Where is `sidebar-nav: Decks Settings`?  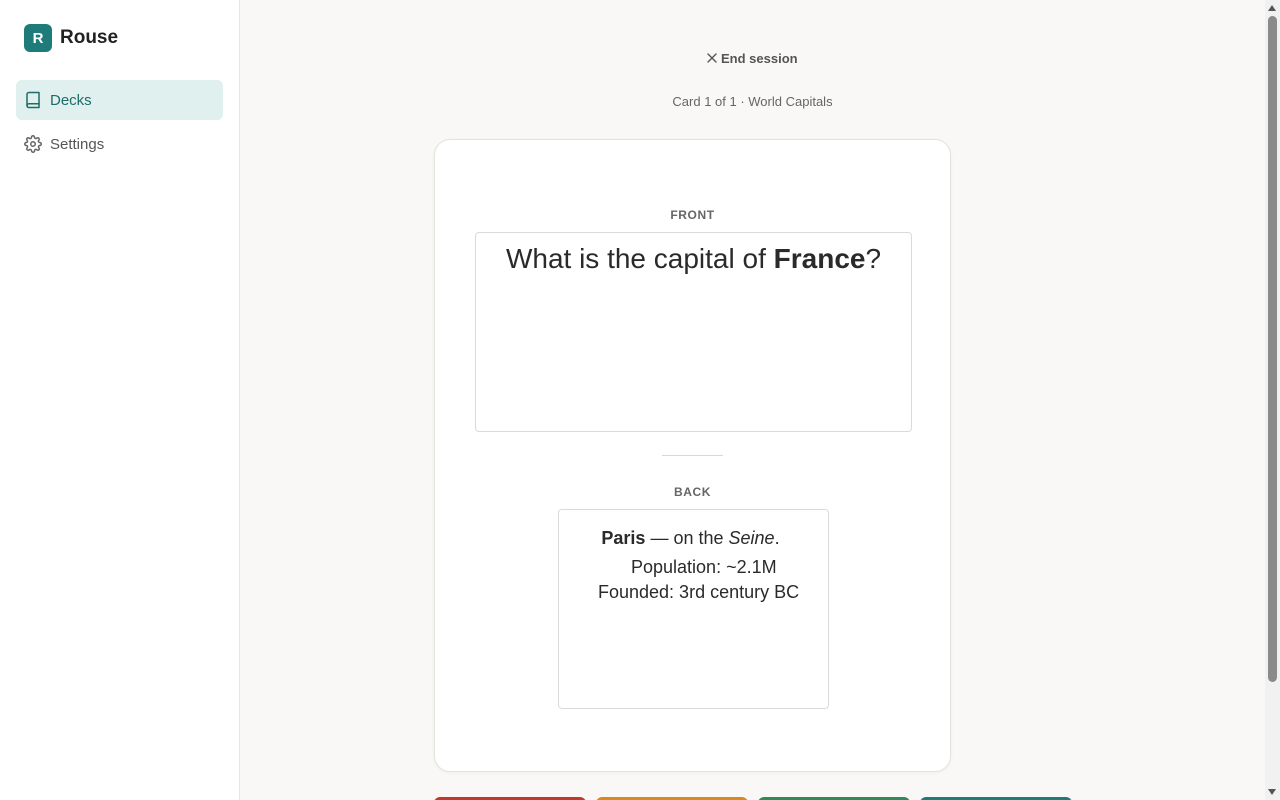 sidebar-nav: Decks Settings is located at coordinates (119, 124).